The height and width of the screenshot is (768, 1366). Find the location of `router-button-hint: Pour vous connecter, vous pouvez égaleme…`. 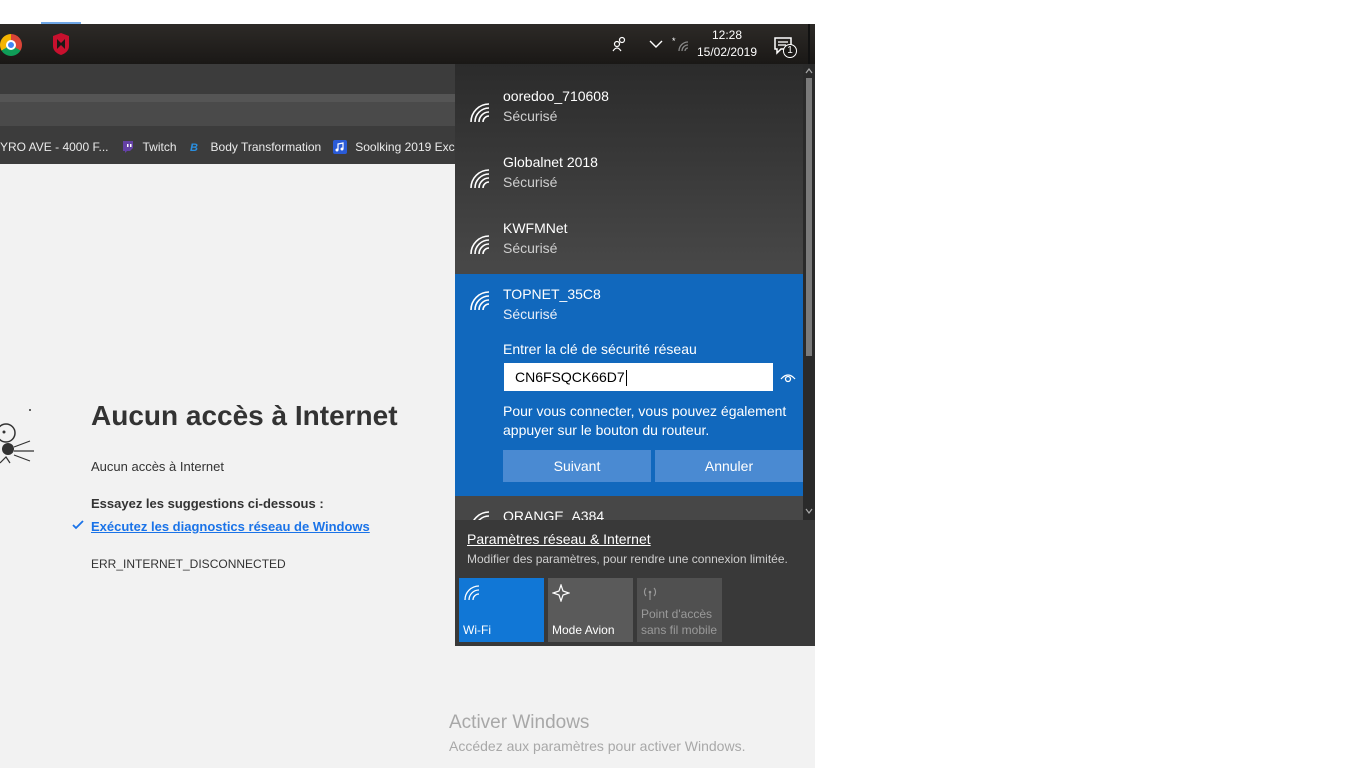

router-button-hint: Pour vous connecter, vous pouvez égaleme… is located at coordinates (645, 420).